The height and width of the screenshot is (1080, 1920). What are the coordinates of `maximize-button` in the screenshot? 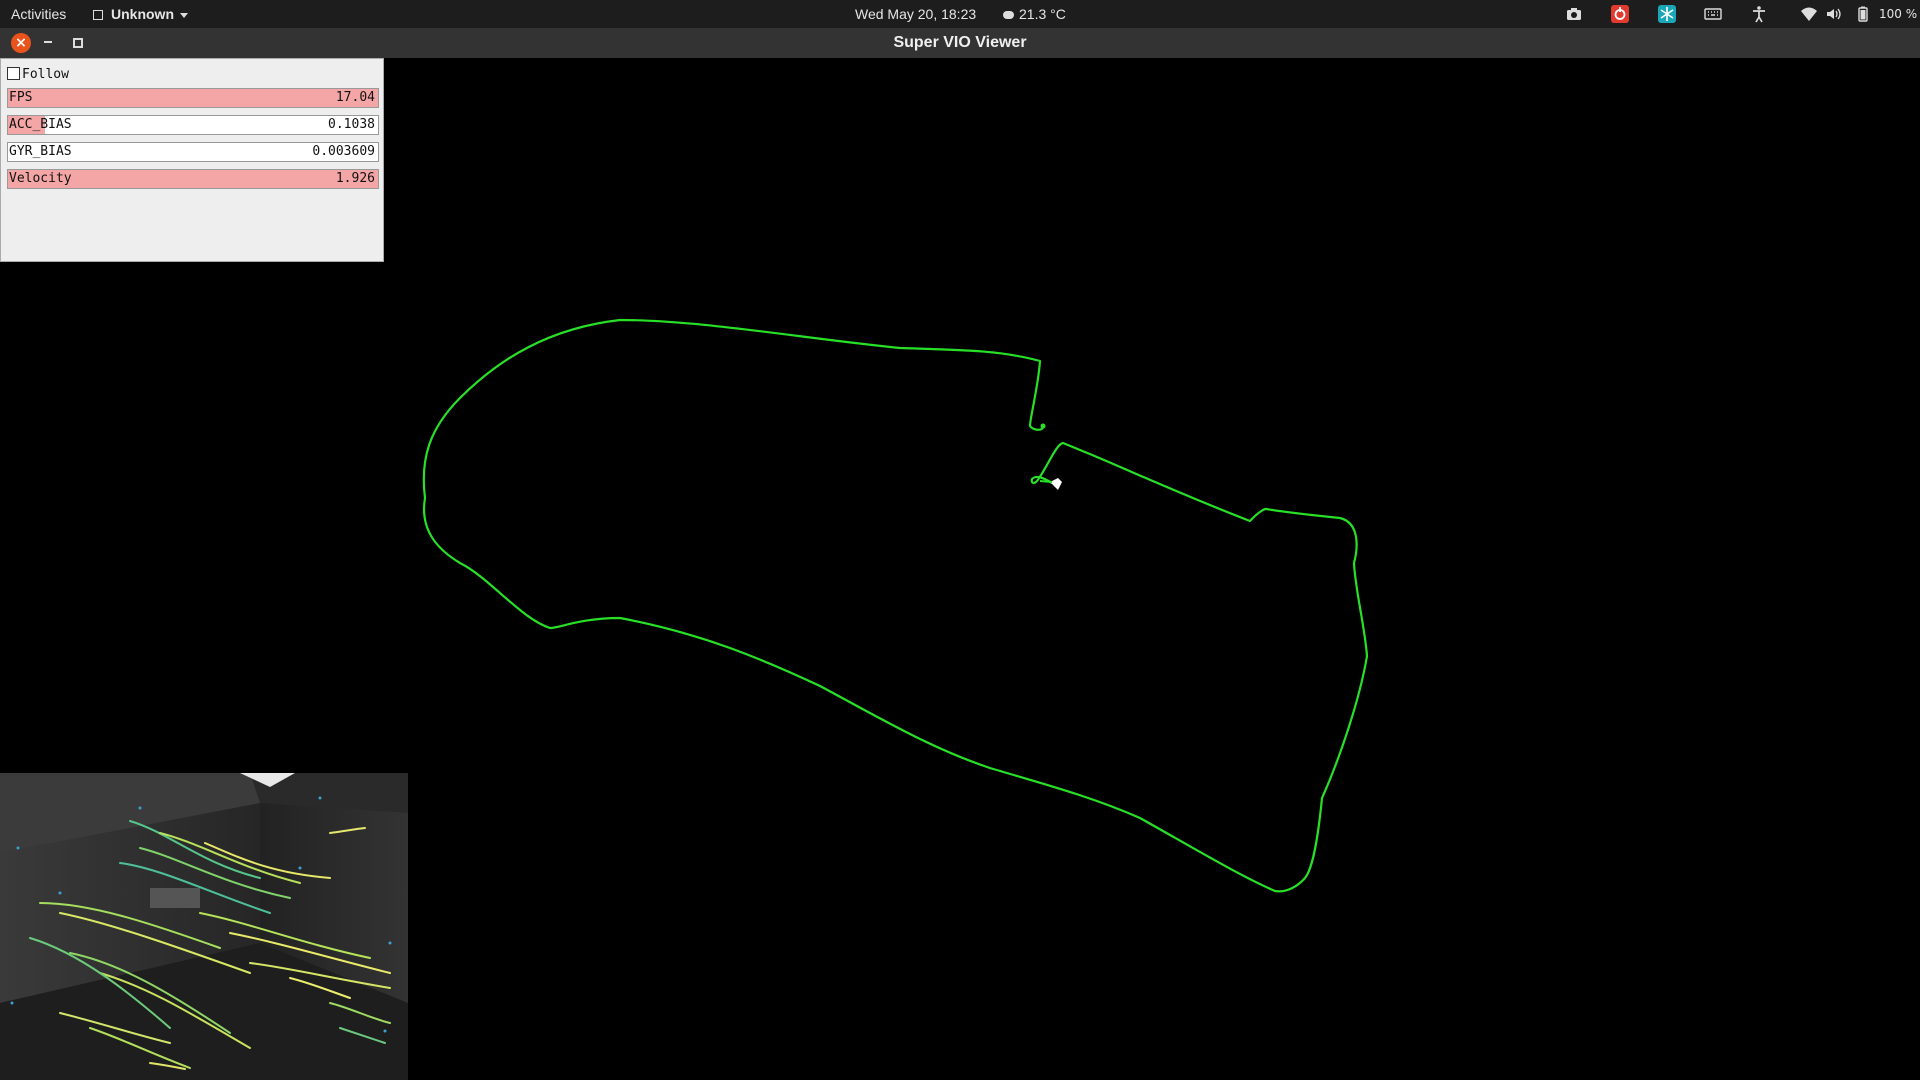 It's located at (78, 43).